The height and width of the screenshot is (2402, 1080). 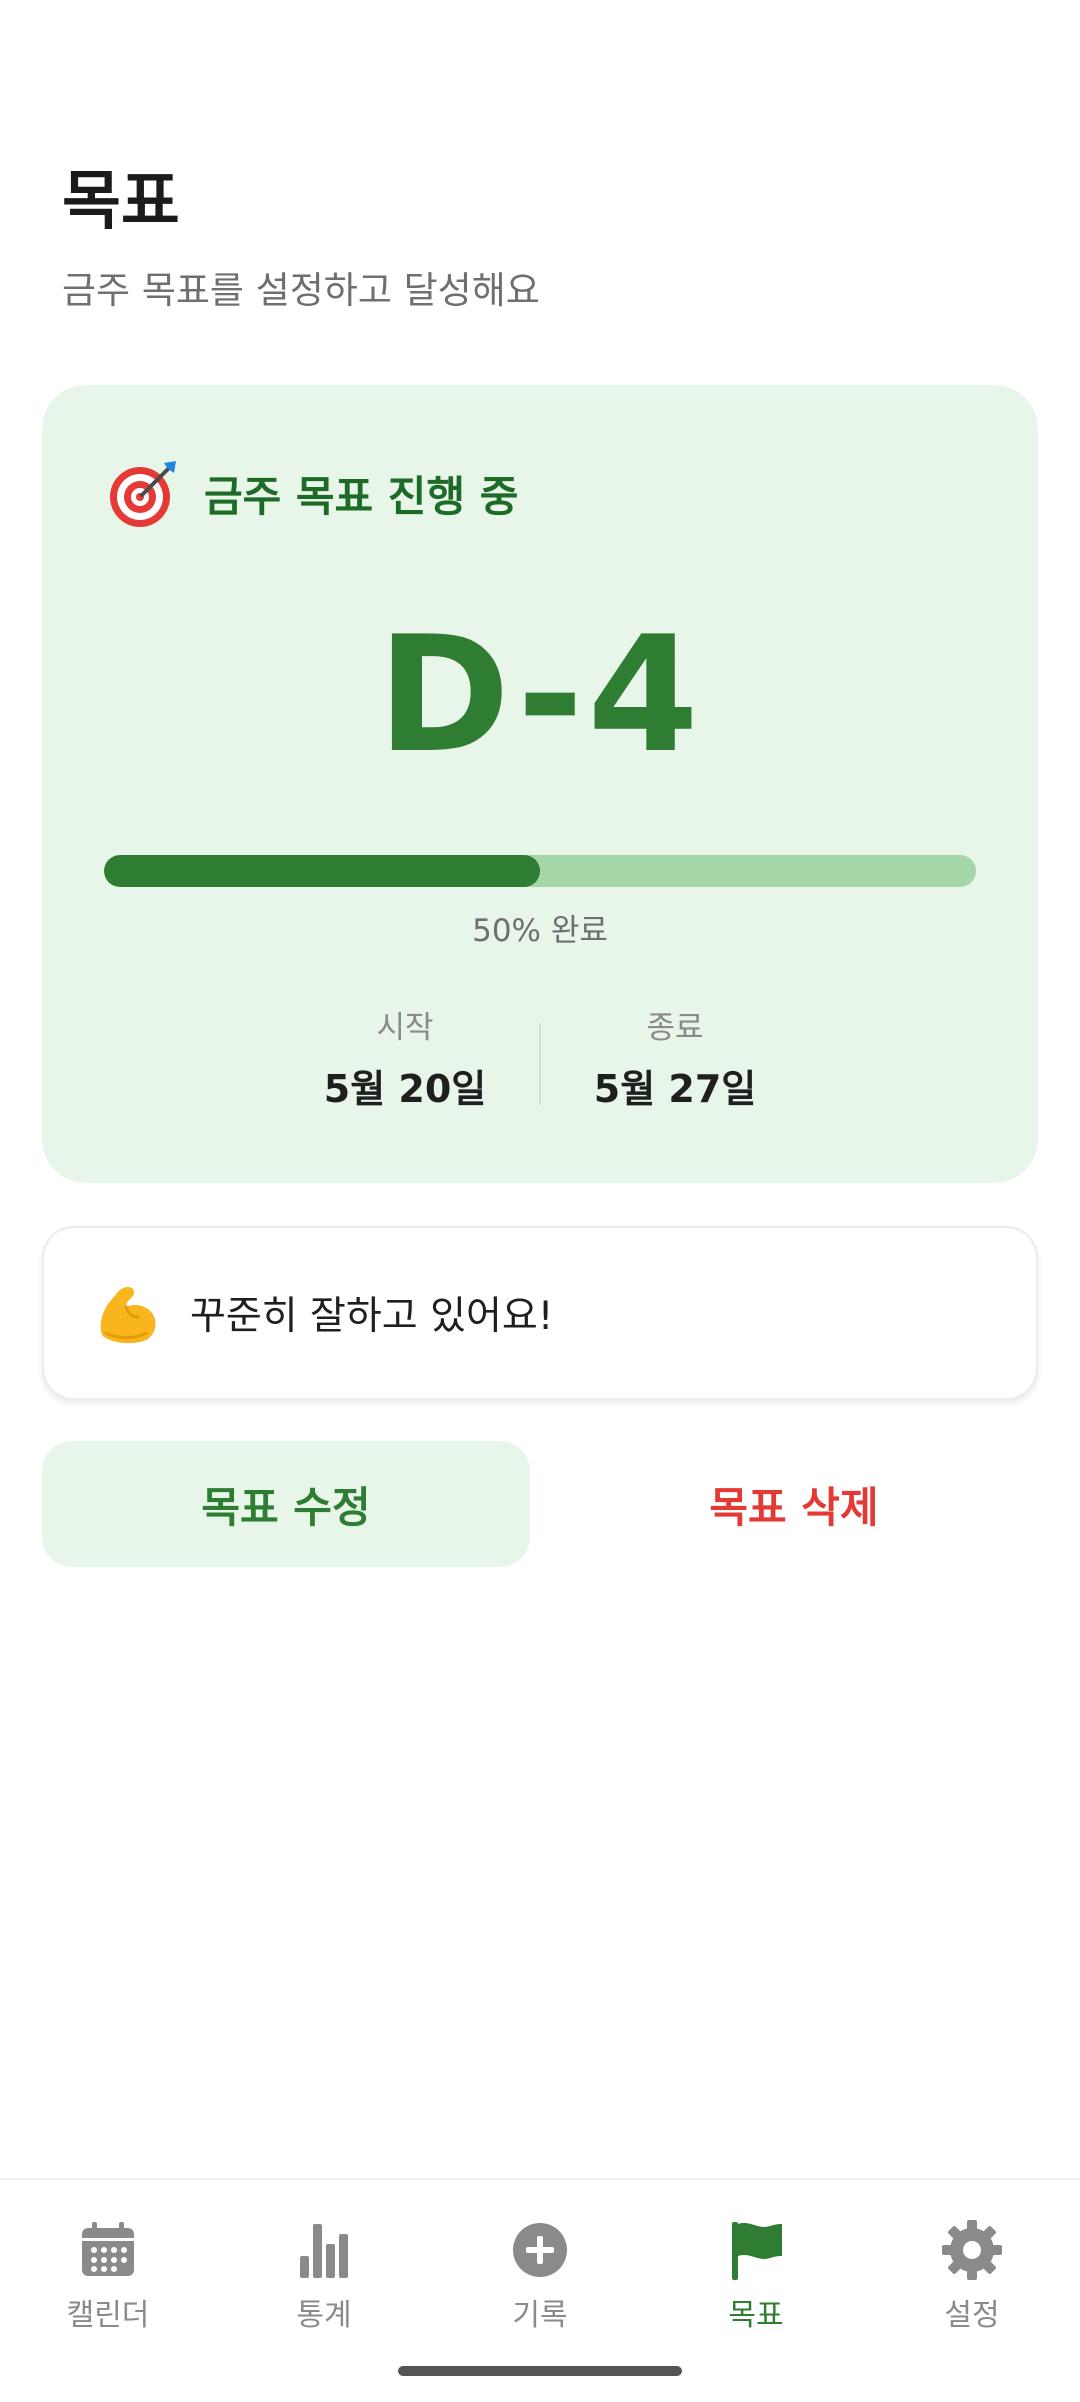 What do you see at coordinates (143, 494) in the screenshot?
I see `target-icon` at bounding box center [143, 494].